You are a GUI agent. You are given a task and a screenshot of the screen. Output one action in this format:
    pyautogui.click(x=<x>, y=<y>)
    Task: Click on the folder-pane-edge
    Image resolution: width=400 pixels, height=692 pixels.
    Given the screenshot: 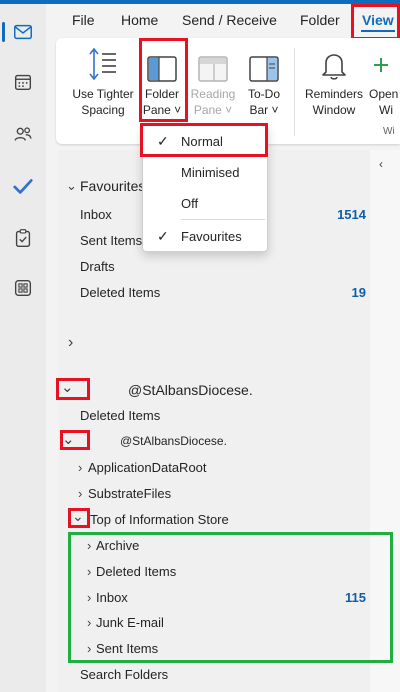 What is the action you would take?
    pyautogui.click(x=385, y=421)
    